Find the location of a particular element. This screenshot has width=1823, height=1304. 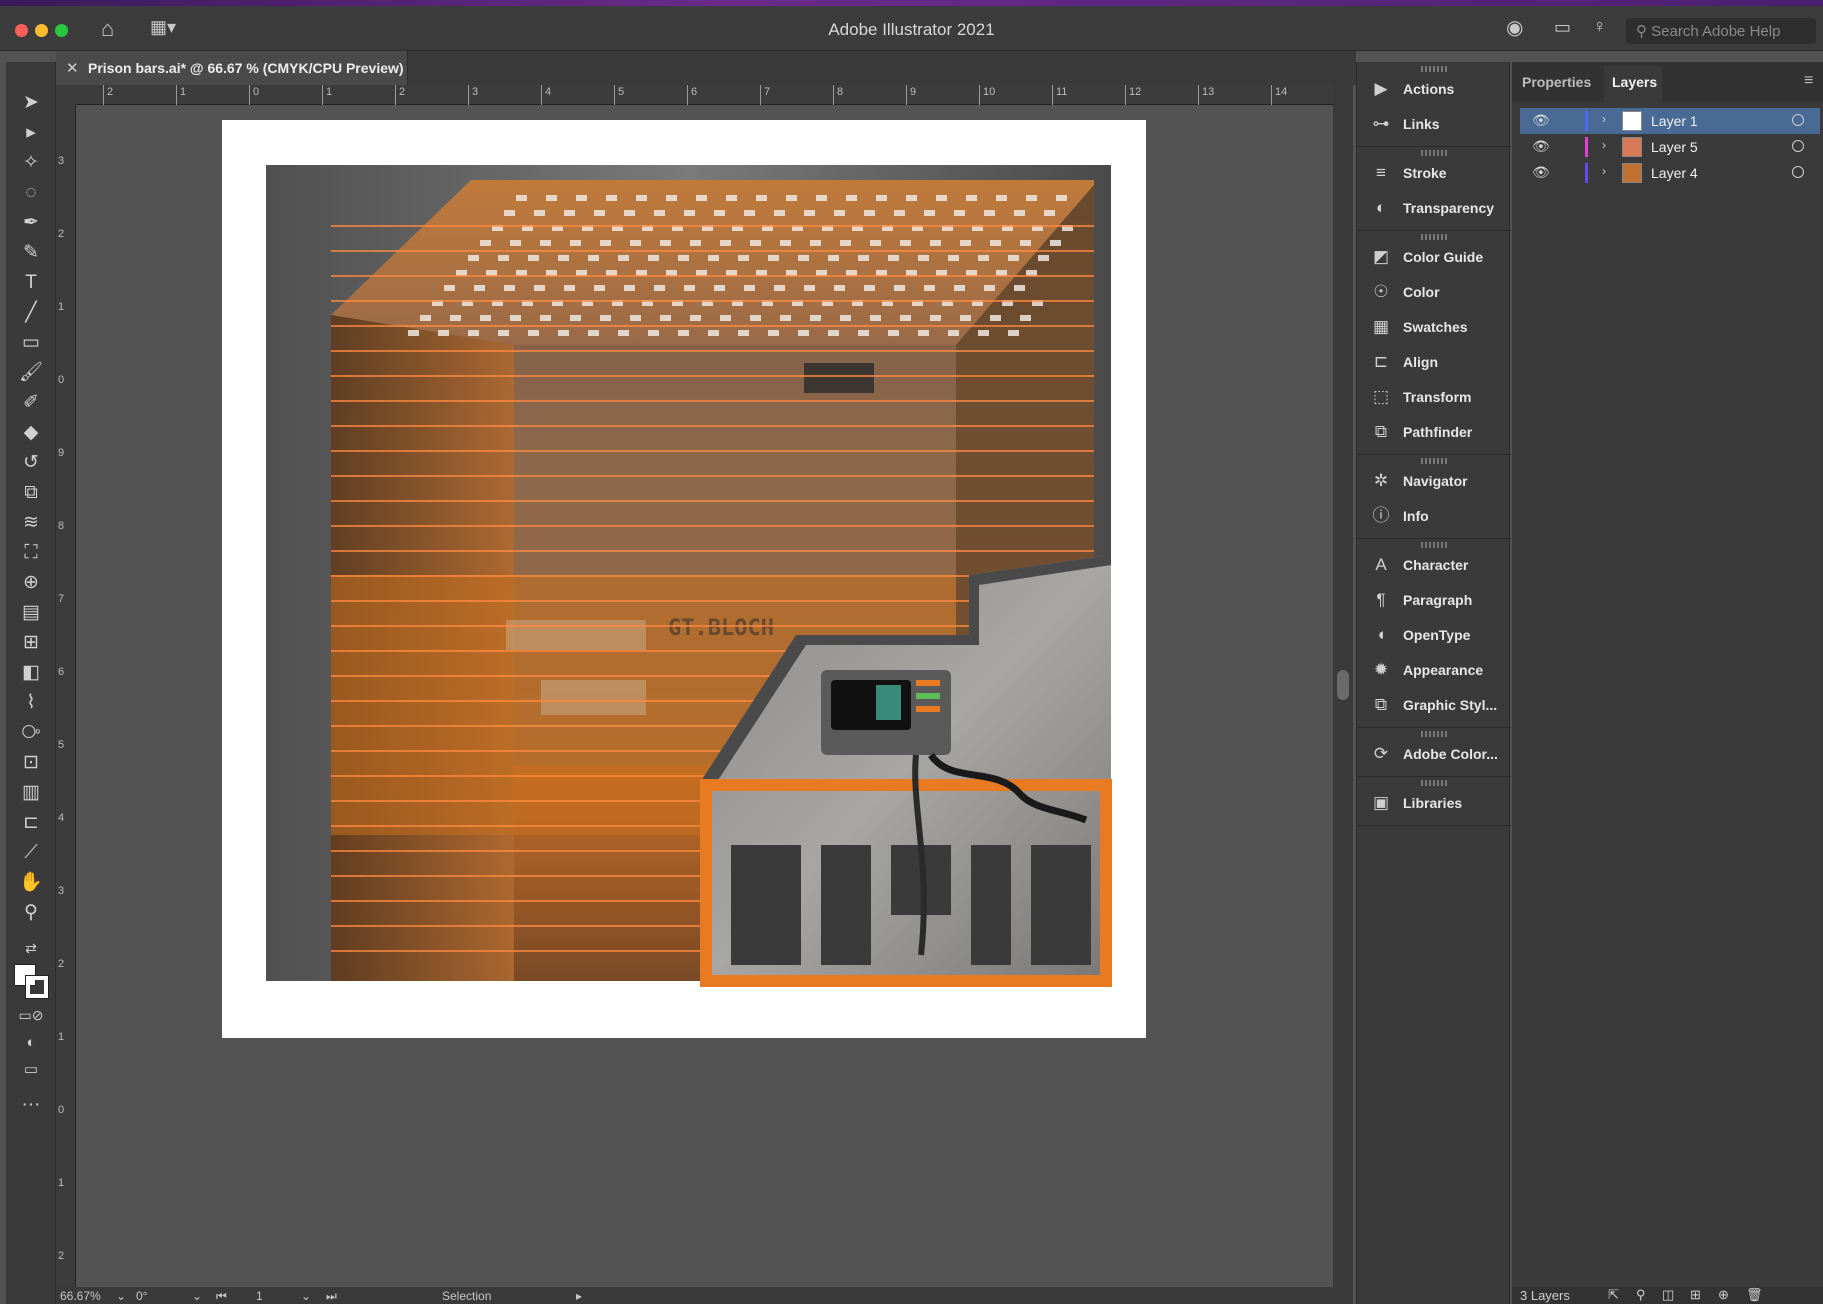

layer-name: Layer 1 is located at coordinates (1674, 121).